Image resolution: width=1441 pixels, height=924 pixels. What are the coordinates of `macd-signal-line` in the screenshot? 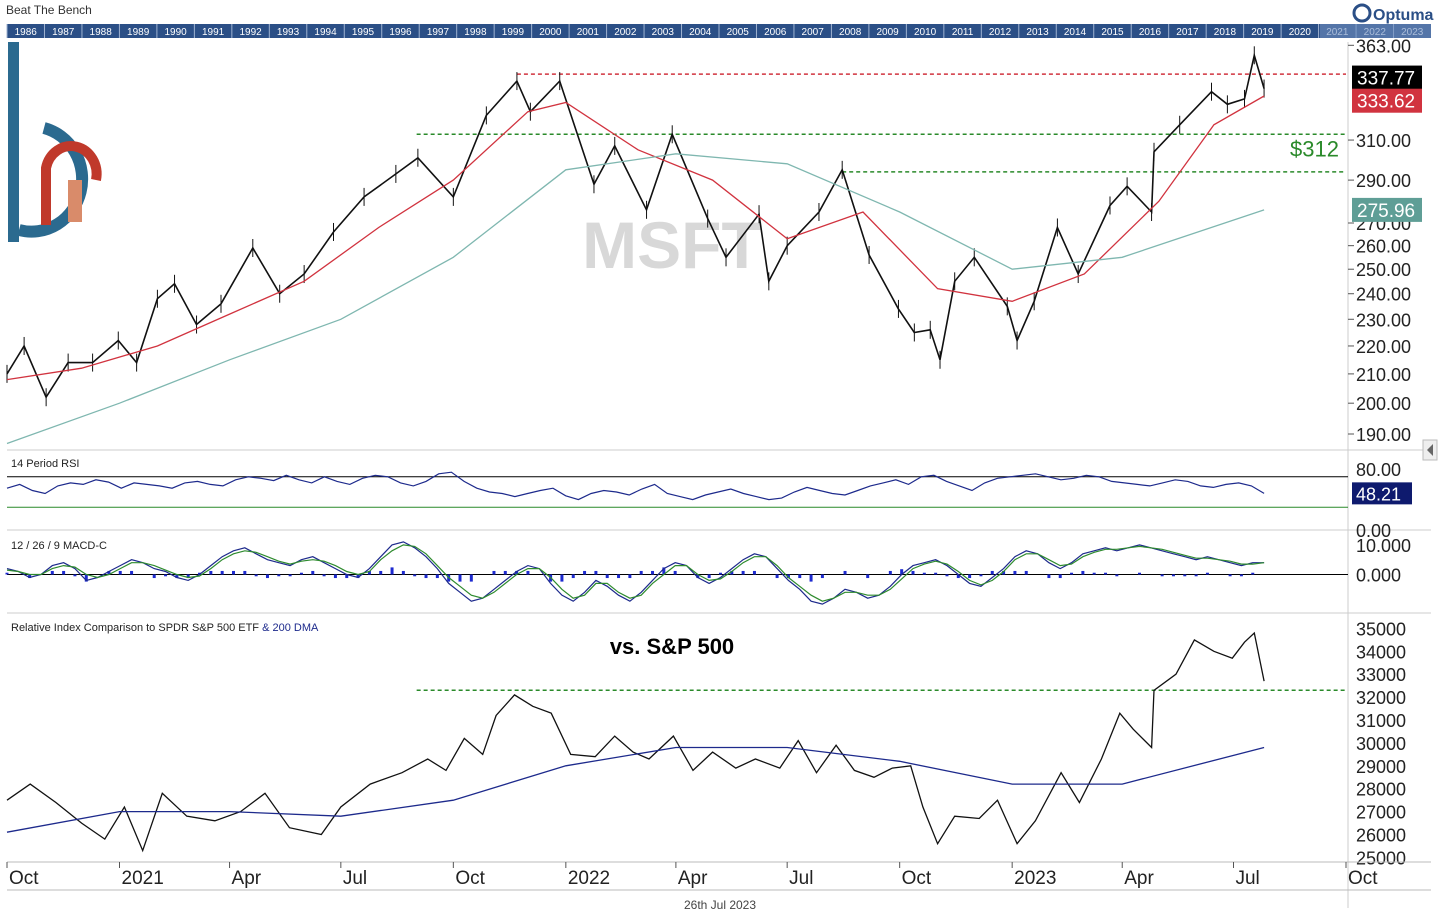 It's located at (635, 573).